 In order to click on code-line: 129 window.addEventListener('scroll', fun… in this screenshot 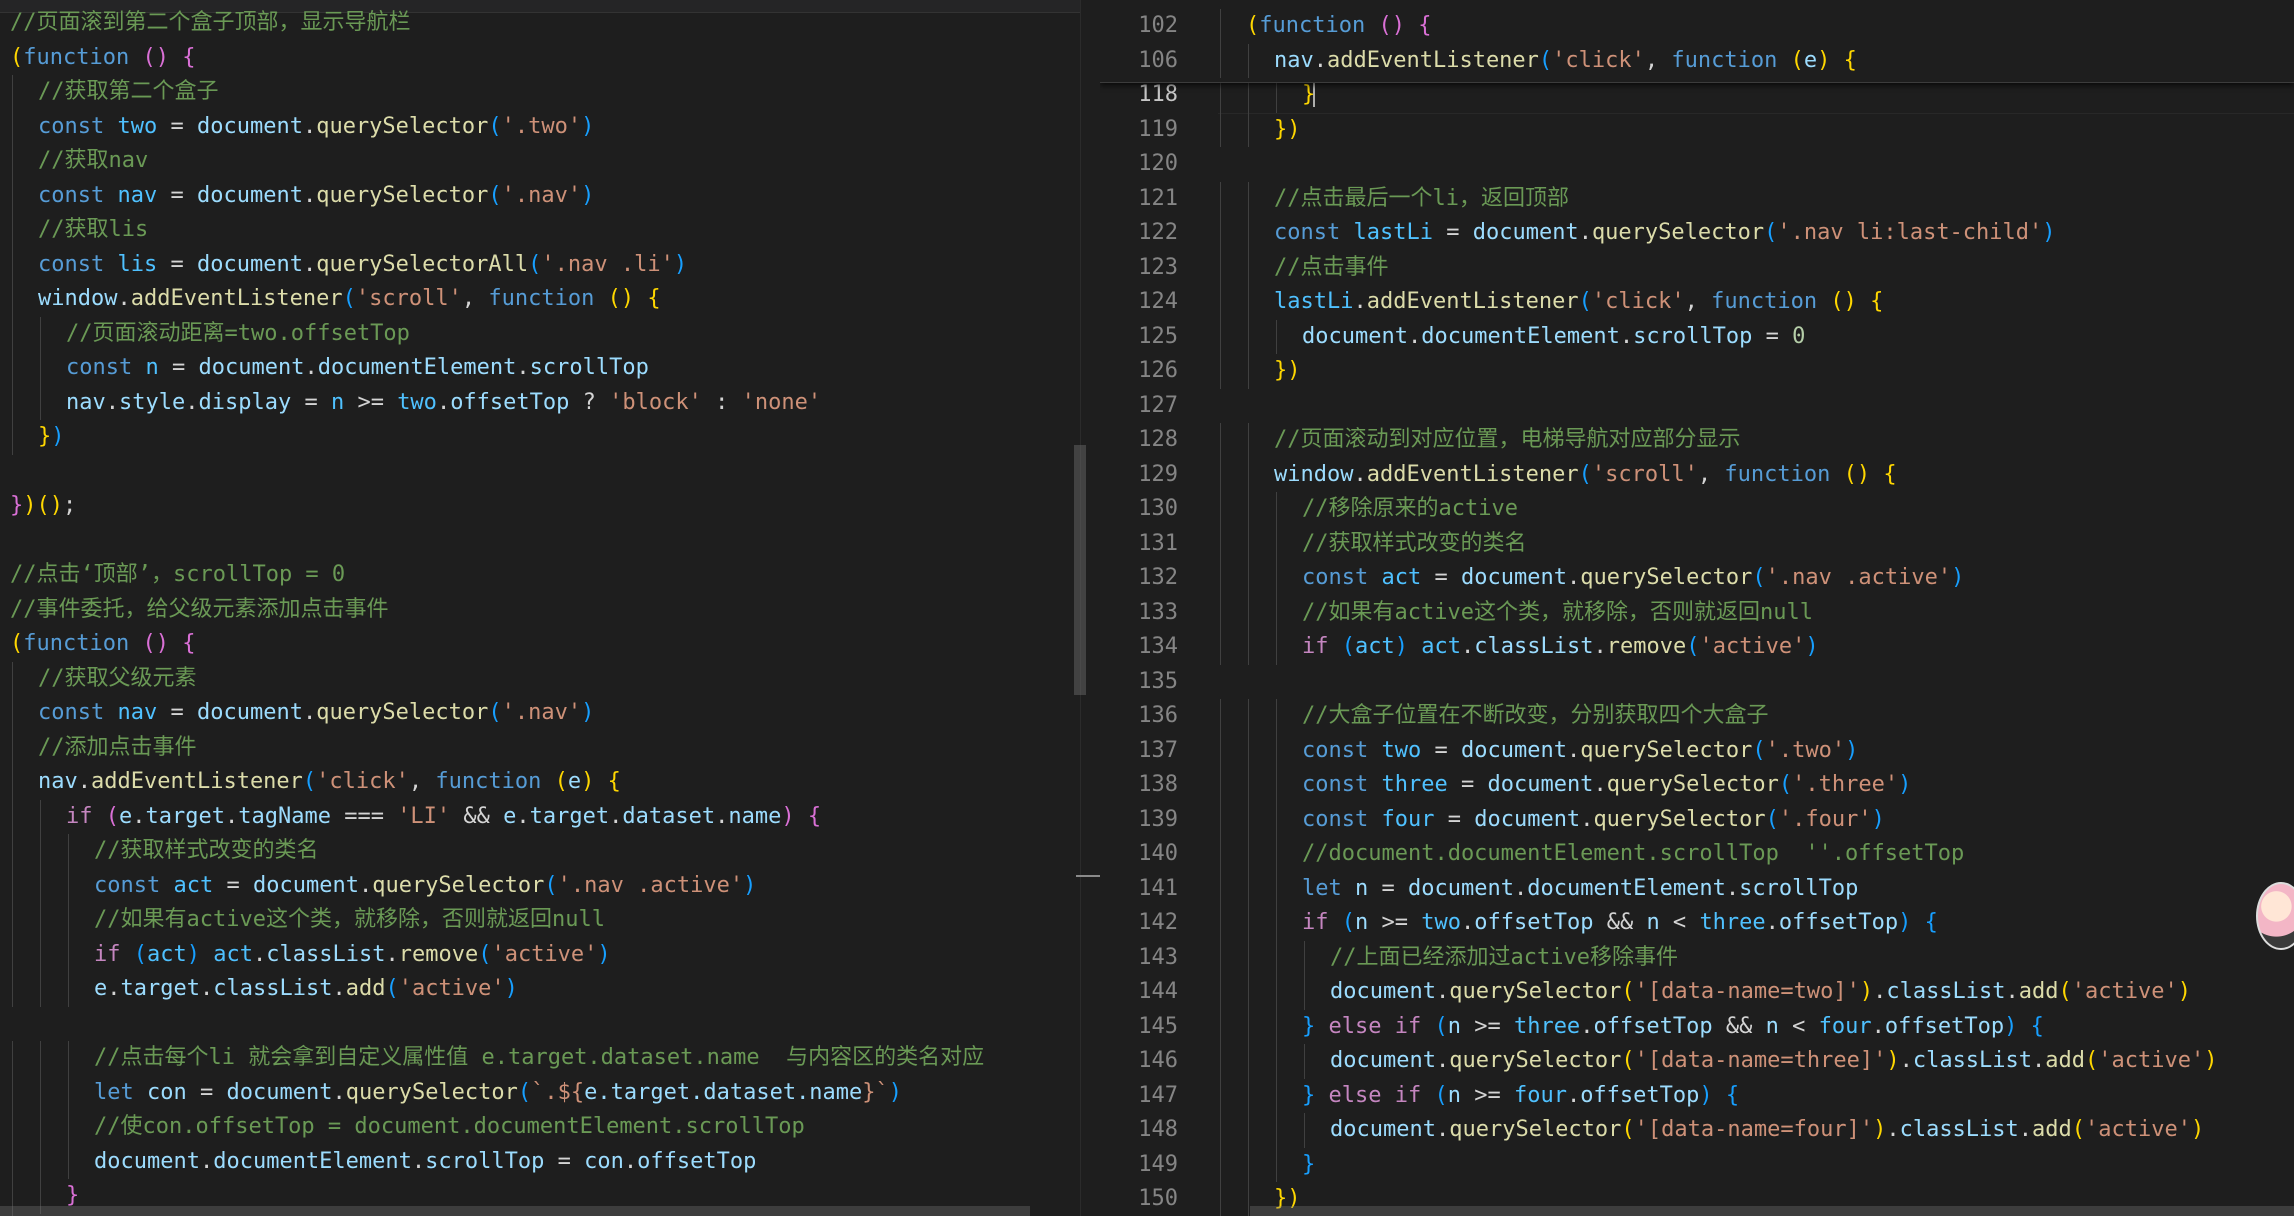, I will do `click(1697, 474)`.